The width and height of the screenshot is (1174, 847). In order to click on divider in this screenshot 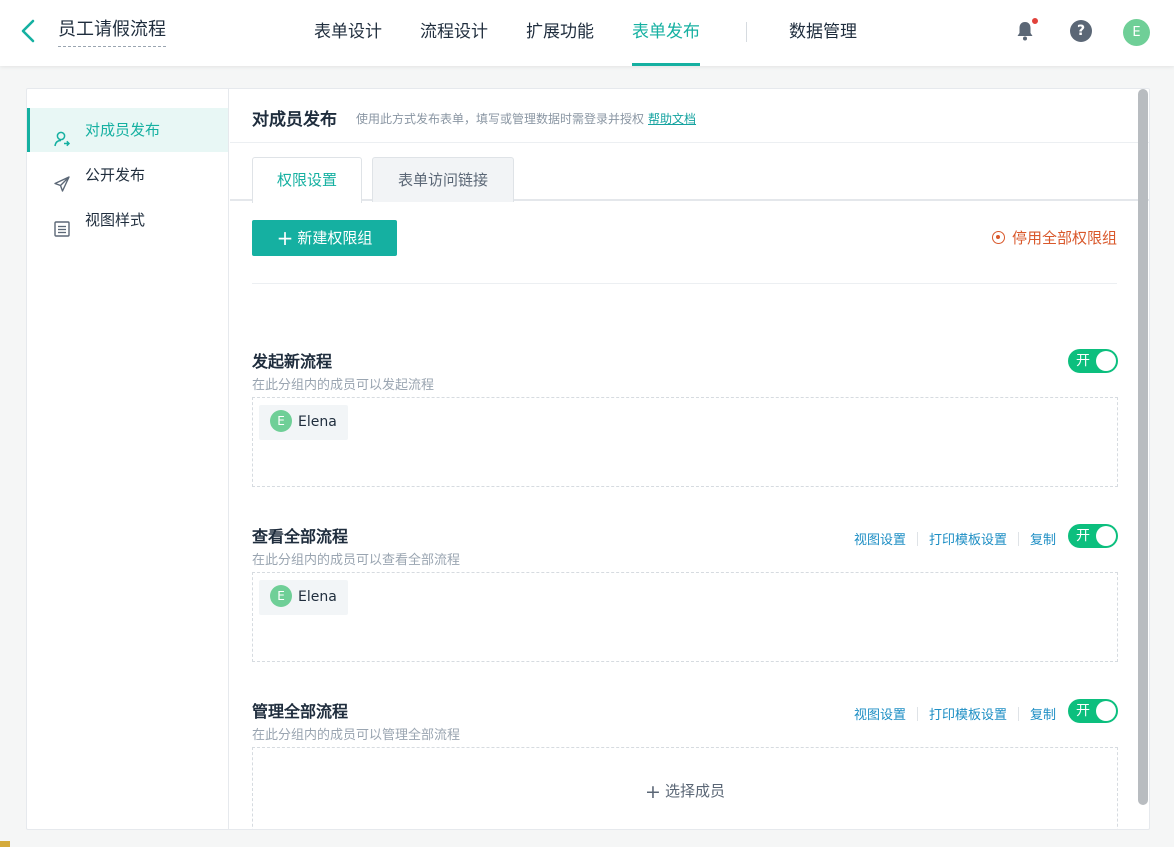, I will do `click(684, 283)`.